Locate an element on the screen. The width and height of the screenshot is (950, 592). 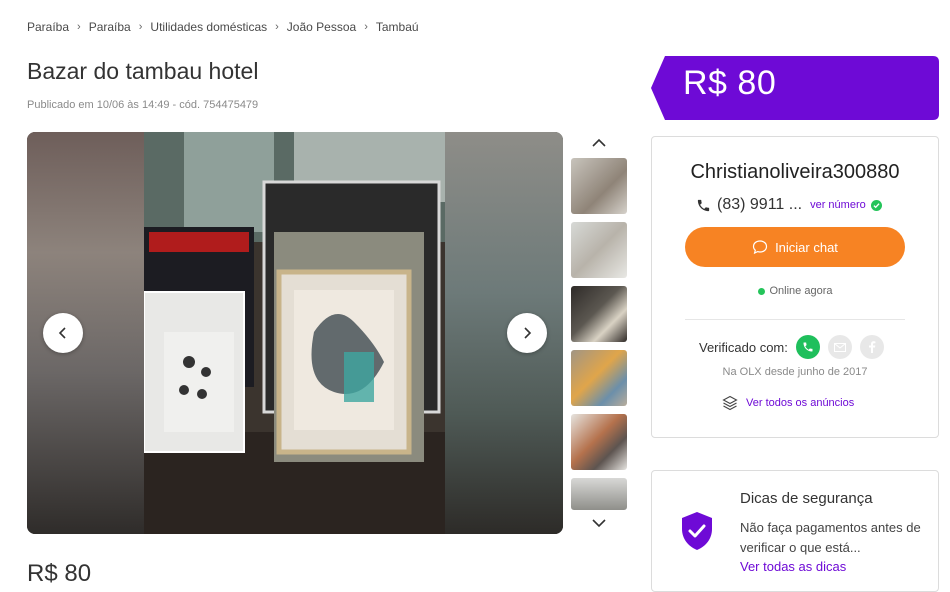
next-image-button is located at coordinates (527, 333).